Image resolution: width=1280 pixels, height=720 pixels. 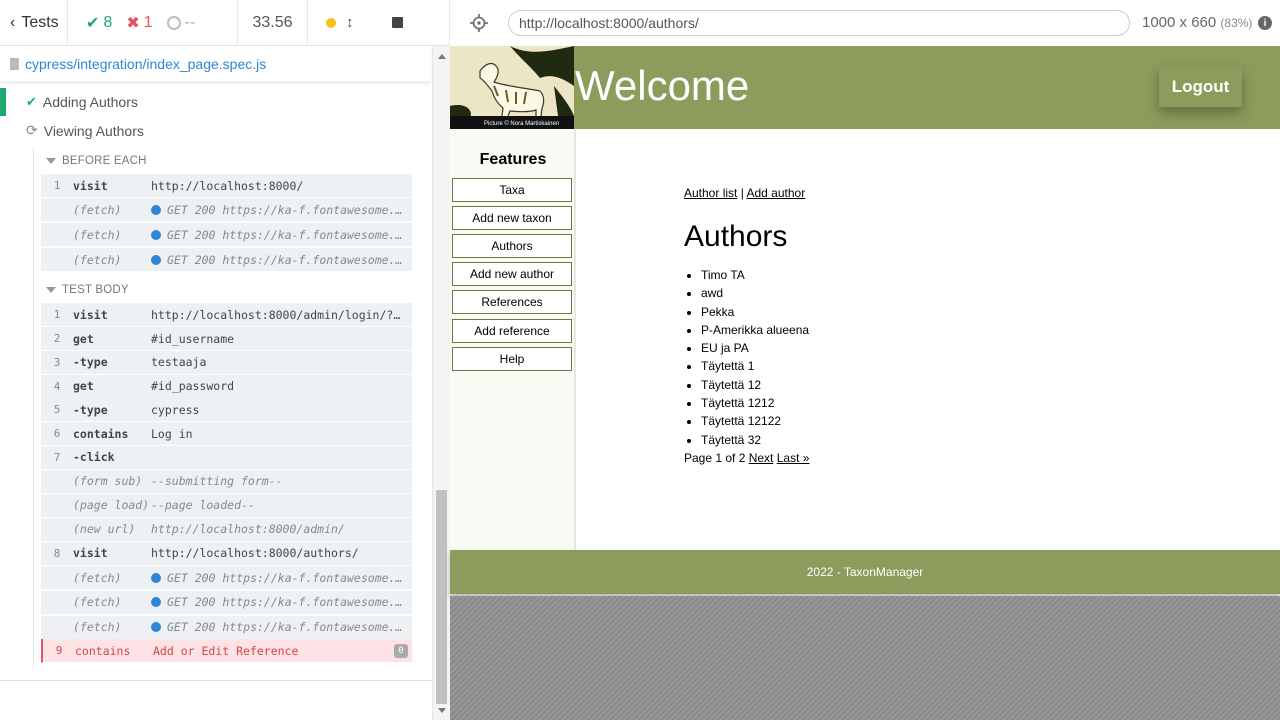 I want to click on test-adding-authors: ✔ Adding Authors, so click(x=82, y=102).